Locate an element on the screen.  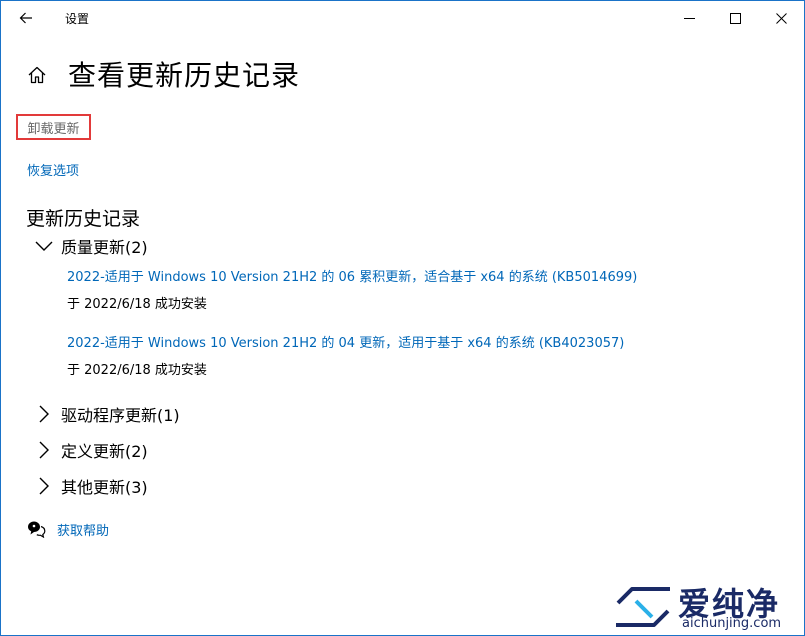
group-label: 质量更新(2) is located at coordinates (104, 247).